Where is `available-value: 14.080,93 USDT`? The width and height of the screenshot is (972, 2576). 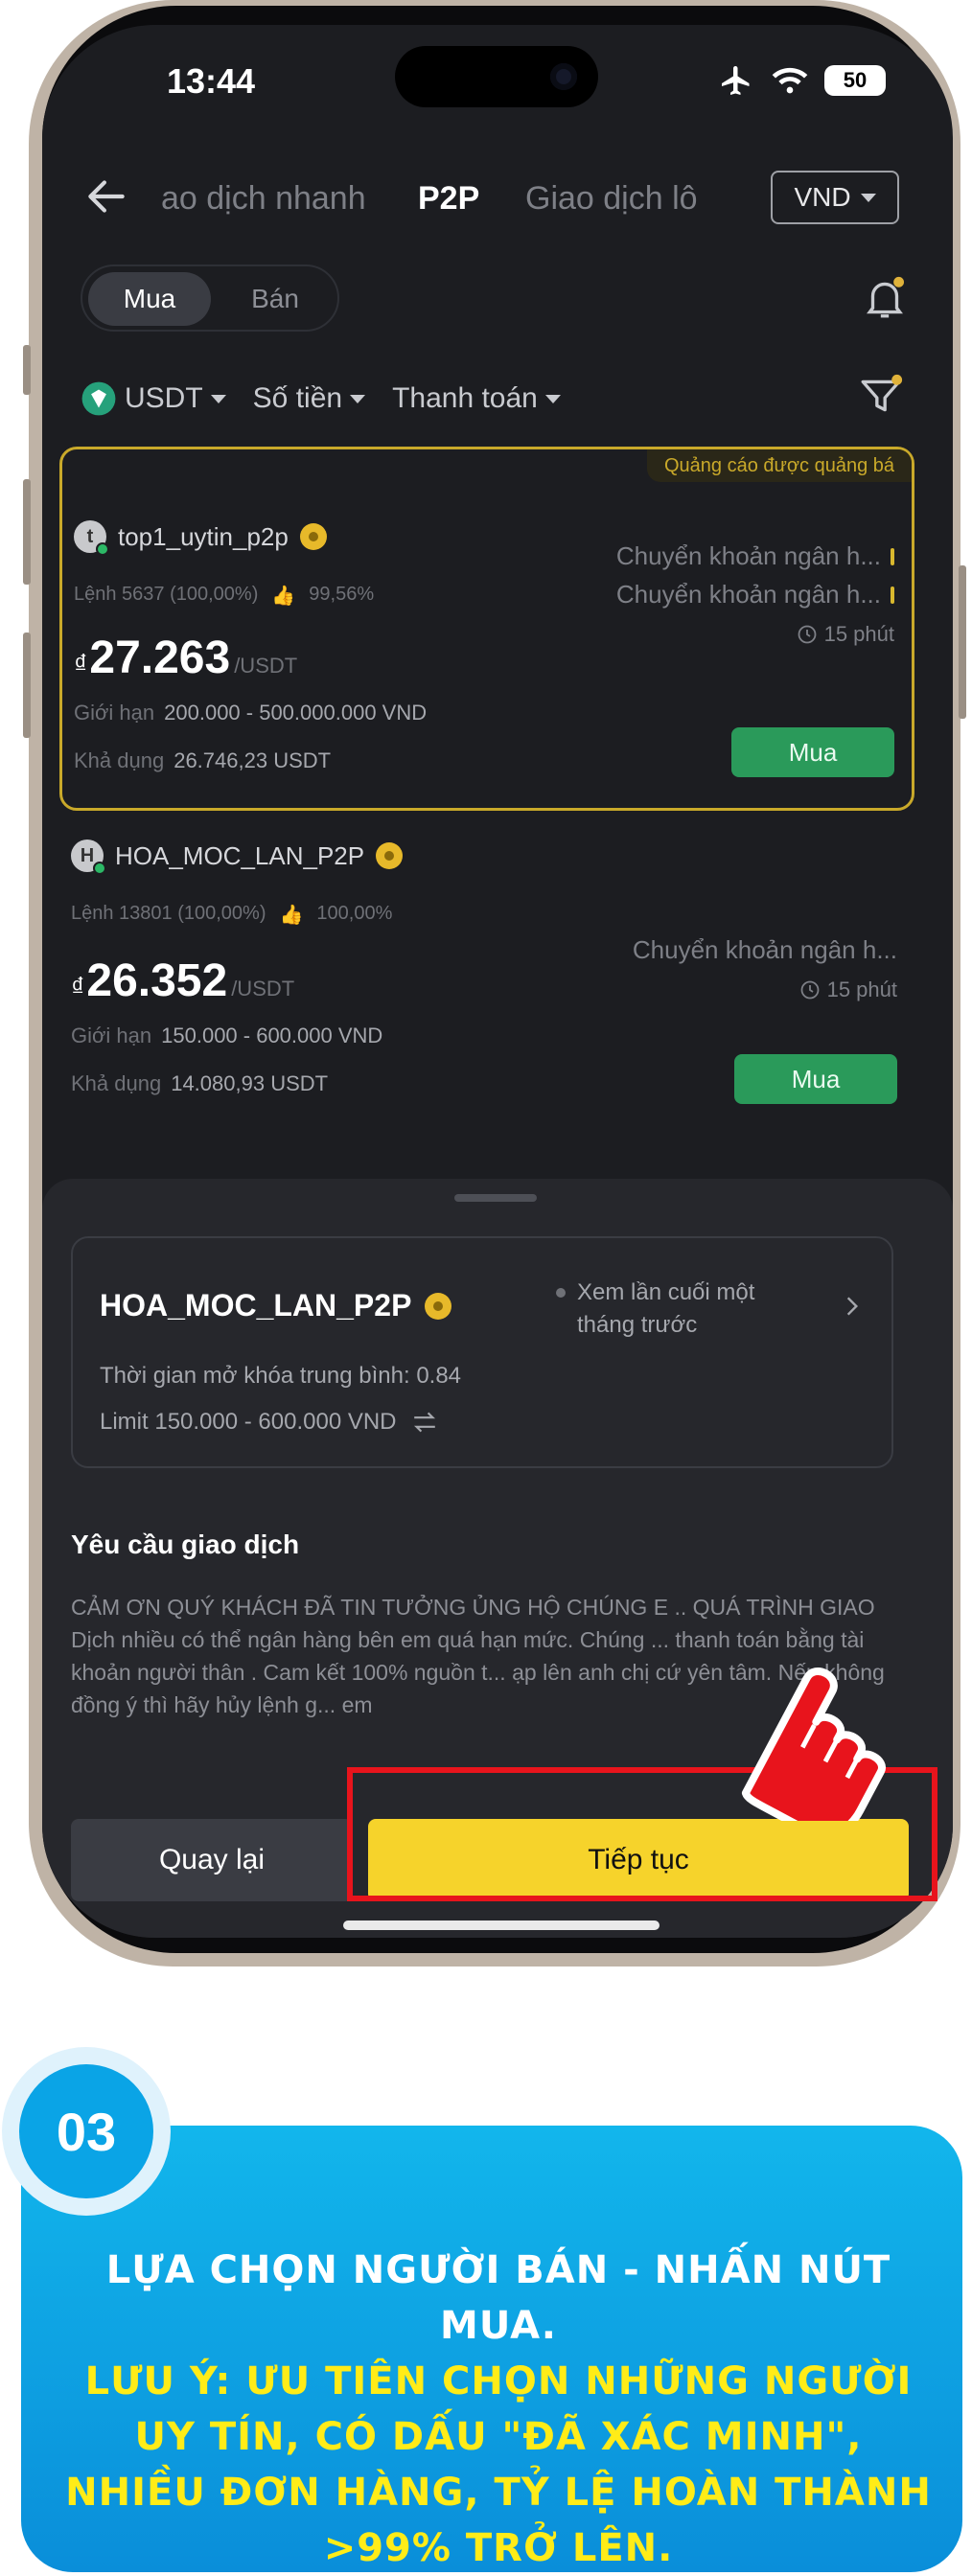
available-value: 14.080,93 USDT is located at coordinates (250, 1083).